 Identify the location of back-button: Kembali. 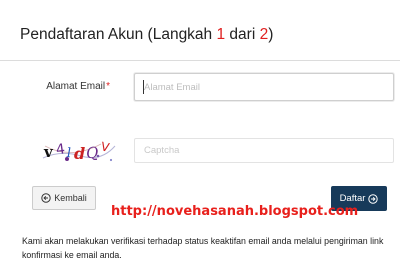
(64, 198).